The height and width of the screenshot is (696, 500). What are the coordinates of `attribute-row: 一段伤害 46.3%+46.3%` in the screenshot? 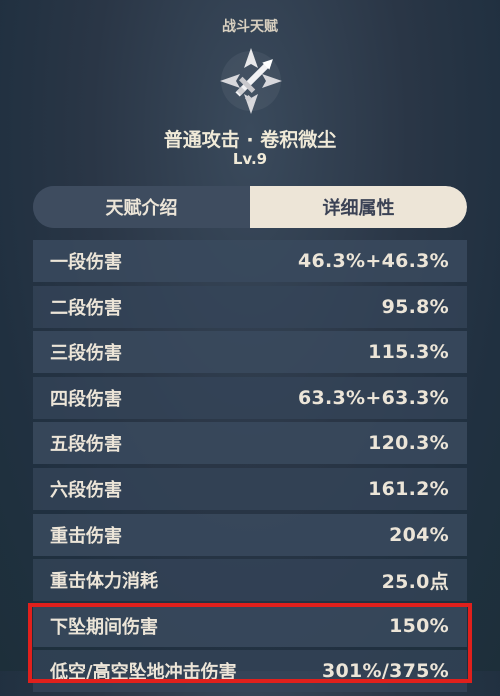 It's located at (250, 261).